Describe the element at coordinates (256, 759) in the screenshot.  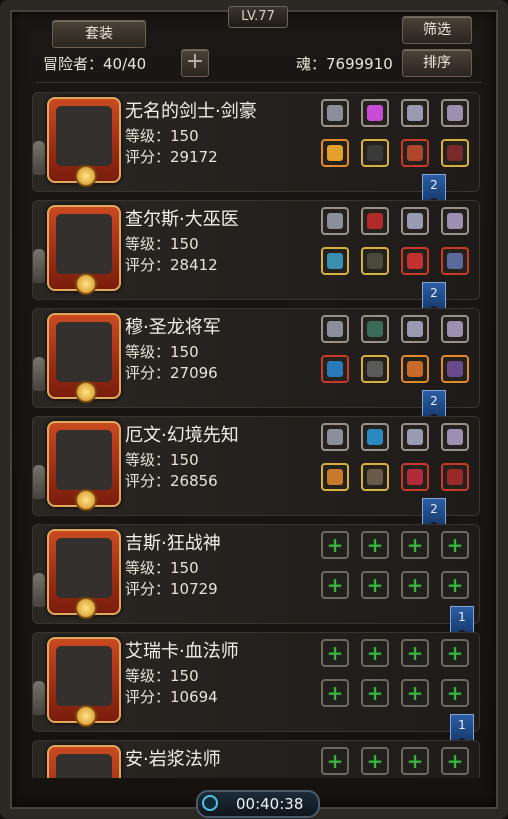
I see `hero-card: 安·岩浆法师 + + + +` at that location.